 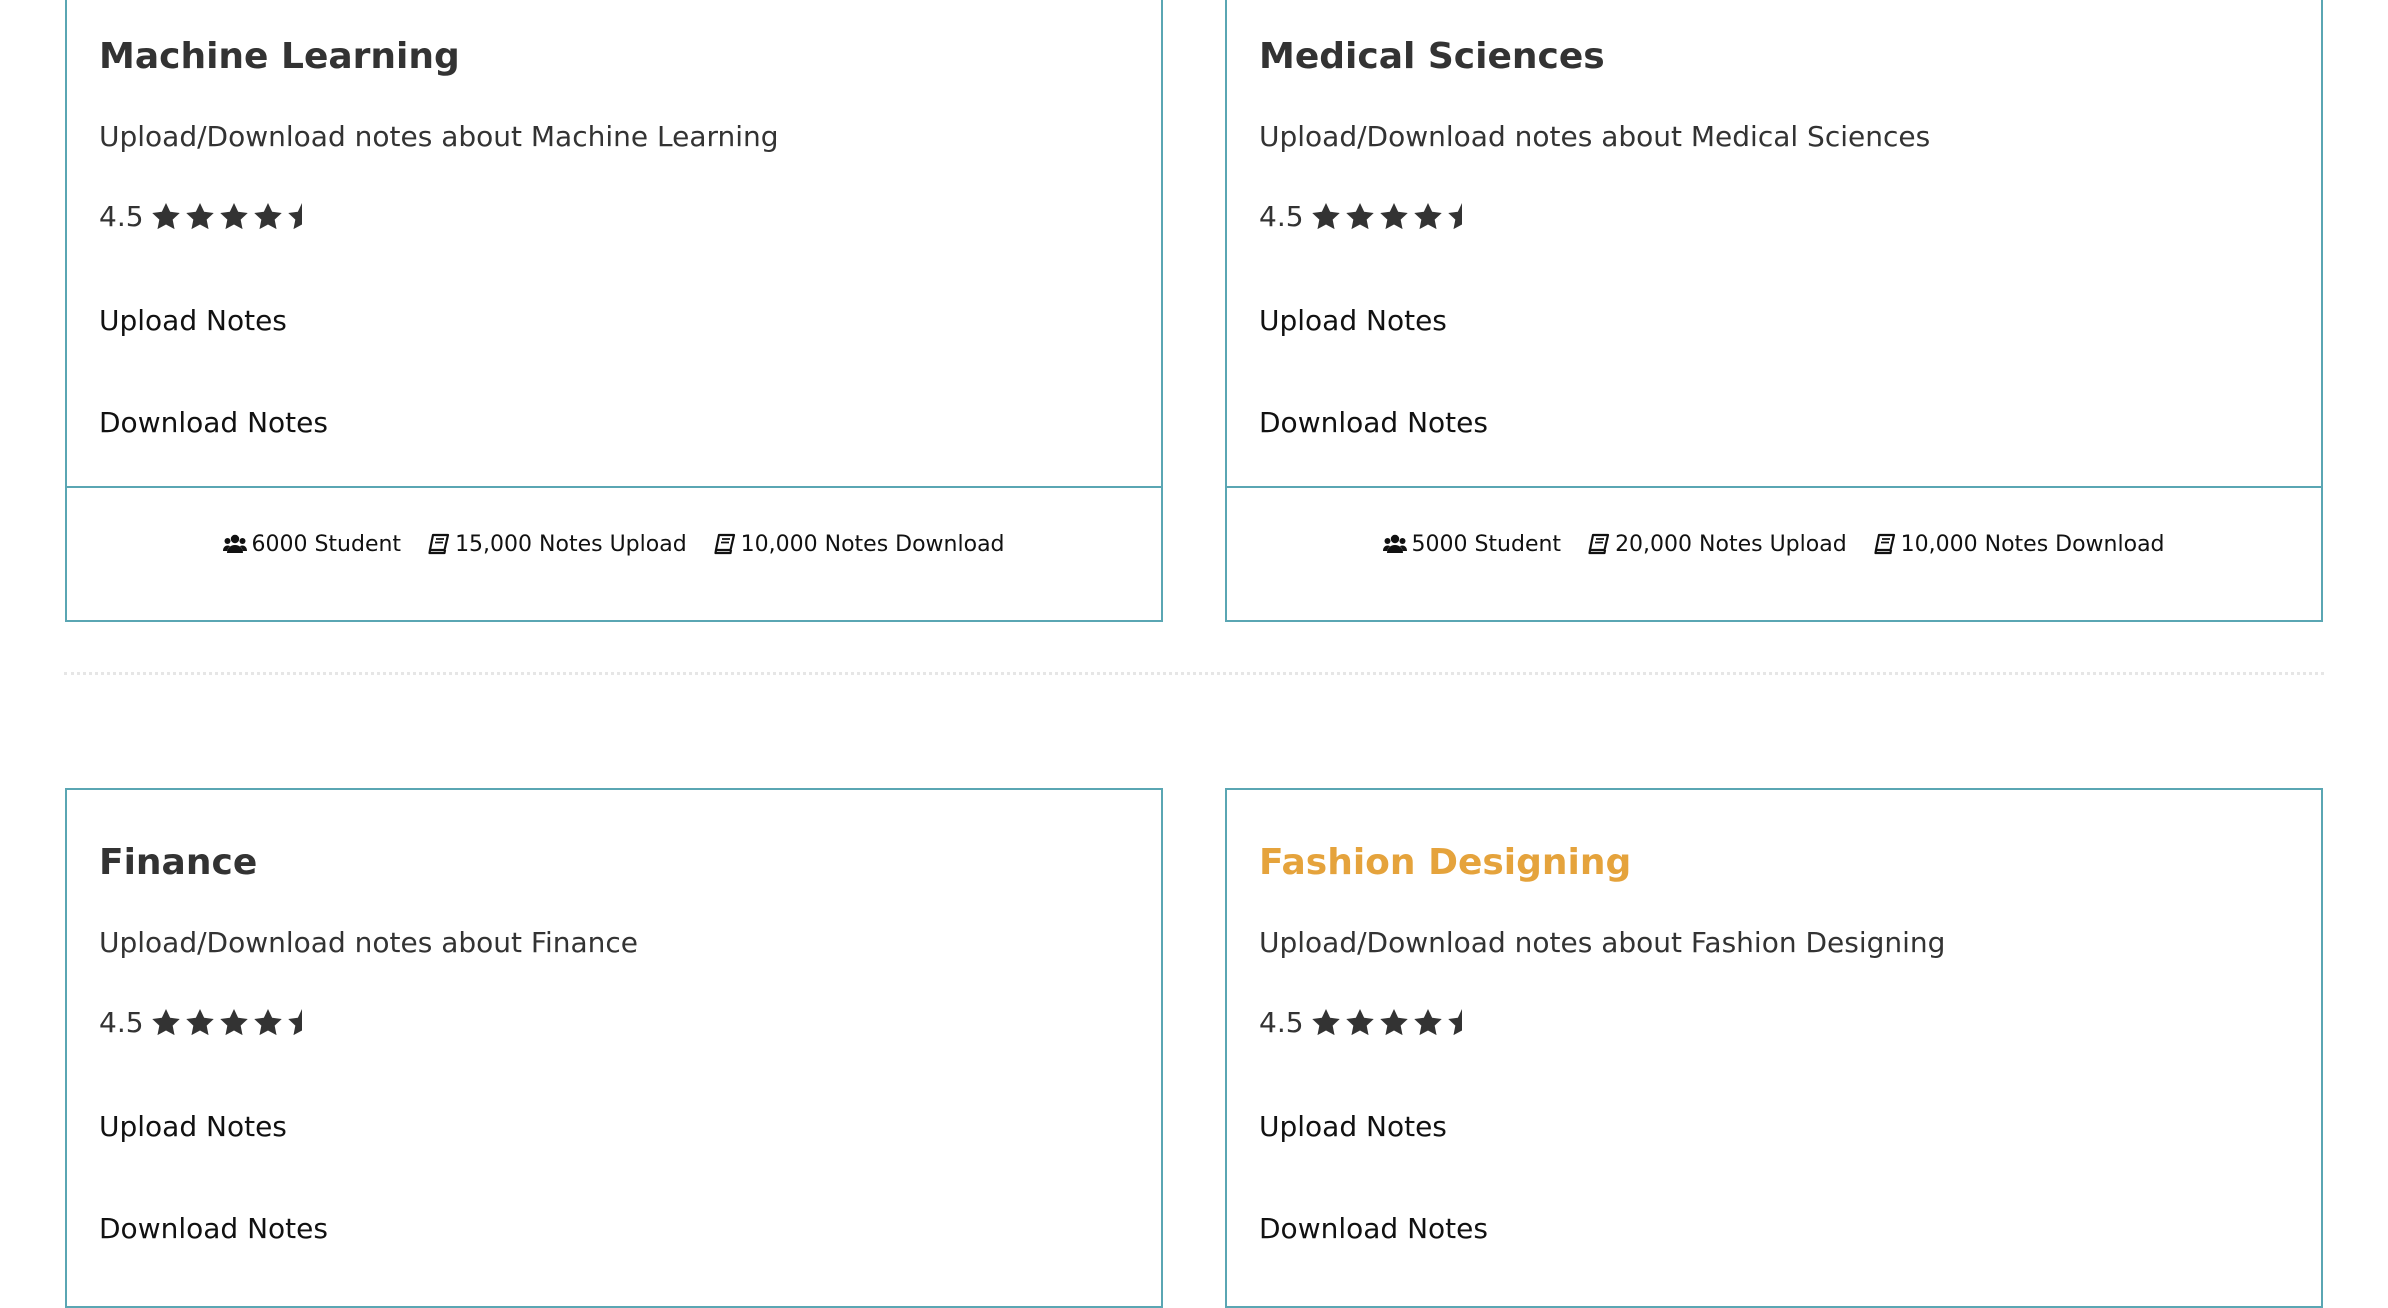 I want to click on uploads-count: 15,000 Notes Upload, so click(x=571, y=544).